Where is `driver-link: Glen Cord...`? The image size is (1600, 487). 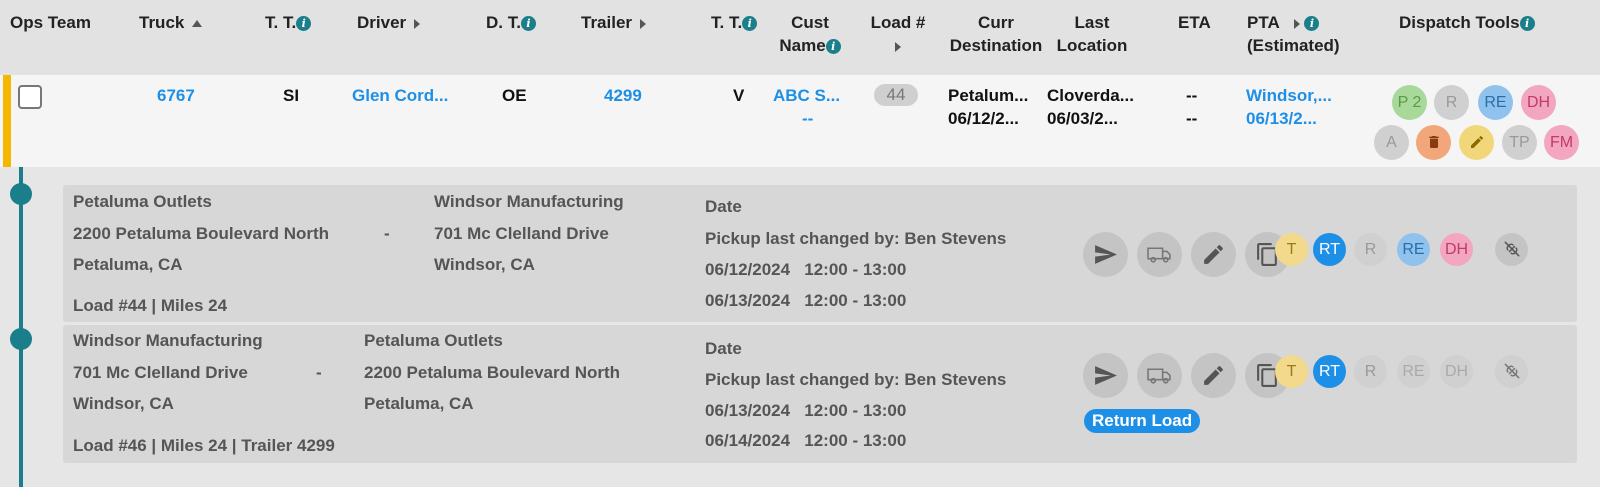
driver-link: Glen Cord... is located at coordinates (400, 95).